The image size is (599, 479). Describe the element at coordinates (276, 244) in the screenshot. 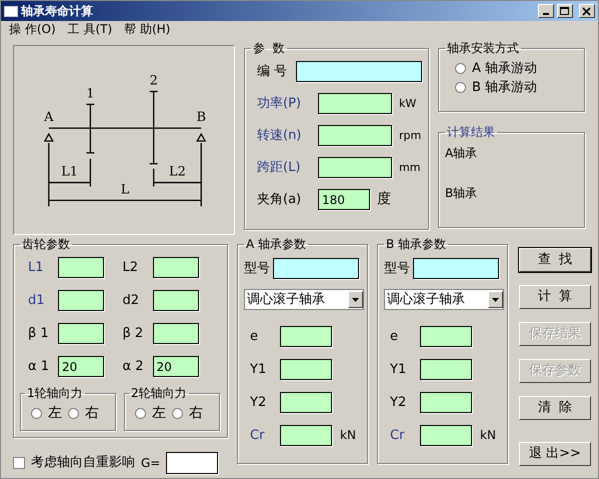

I see `group-title: A 轴承参数` at that location.